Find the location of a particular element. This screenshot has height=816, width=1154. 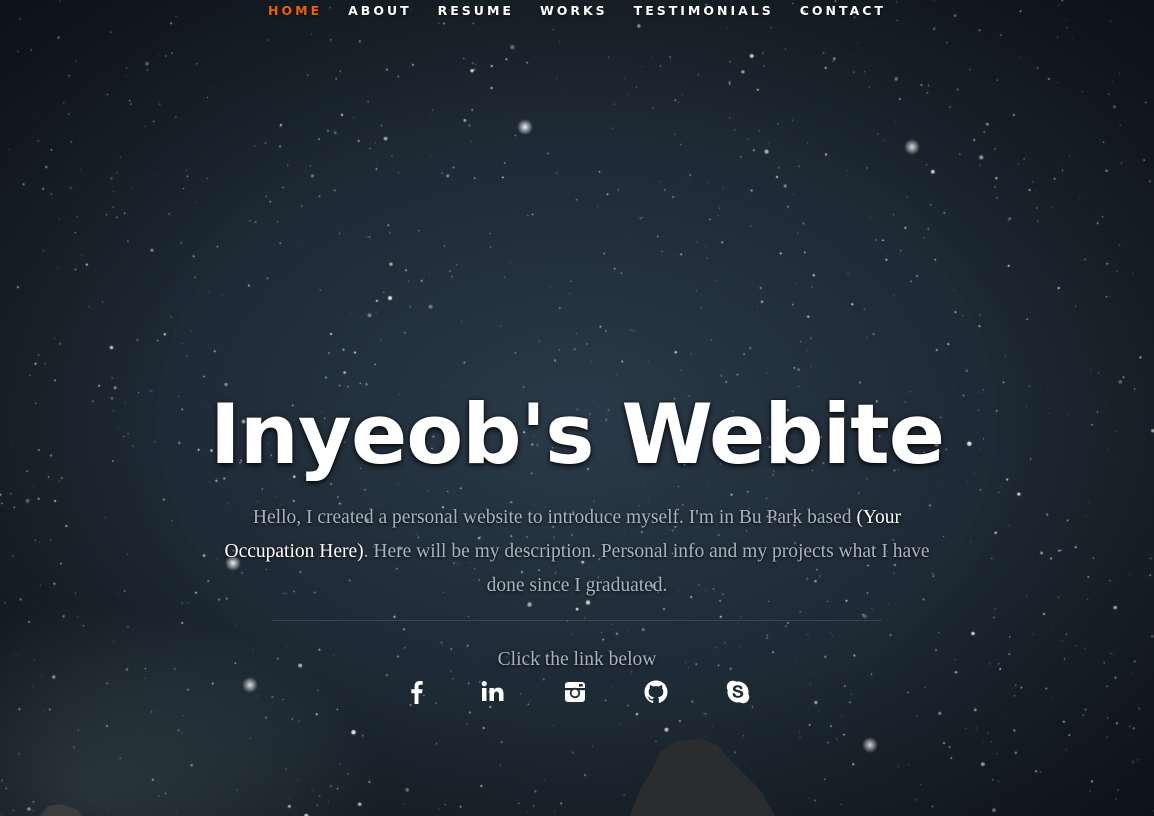

hero-divider is located at coordinates (577, 620).